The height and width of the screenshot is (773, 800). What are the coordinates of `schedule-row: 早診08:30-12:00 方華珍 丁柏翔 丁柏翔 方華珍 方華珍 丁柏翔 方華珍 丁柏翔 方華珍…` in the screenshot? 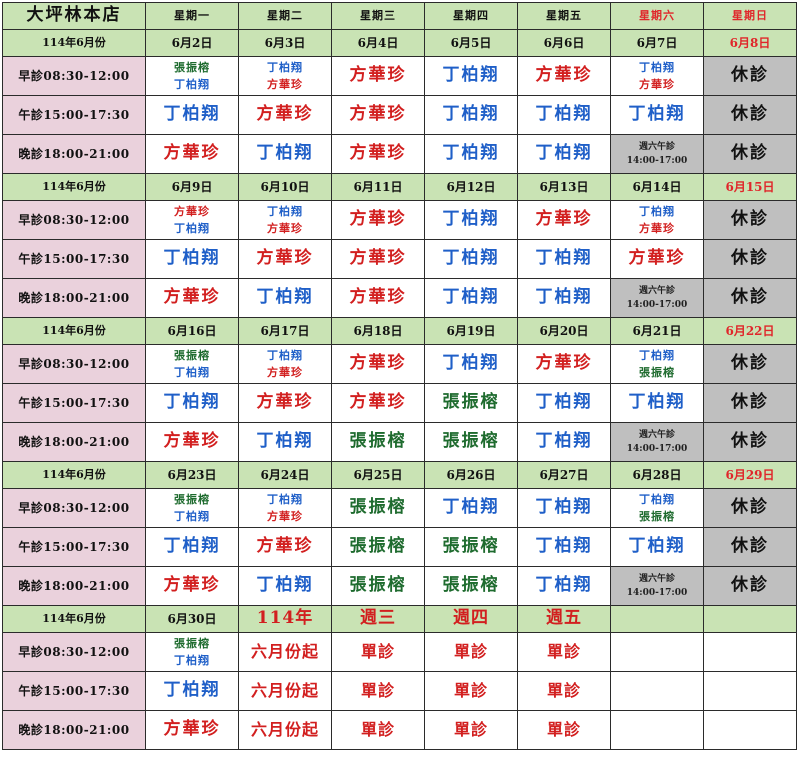 It's located at (399, 220).